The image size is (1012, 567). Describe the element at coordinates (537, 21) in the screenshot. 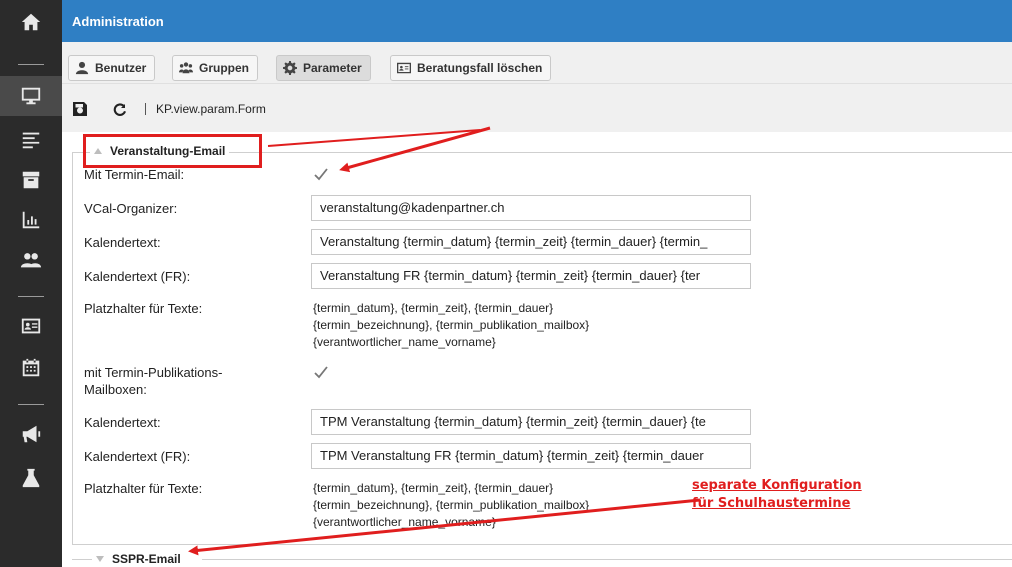

I see `page-title: Administration` at that location.